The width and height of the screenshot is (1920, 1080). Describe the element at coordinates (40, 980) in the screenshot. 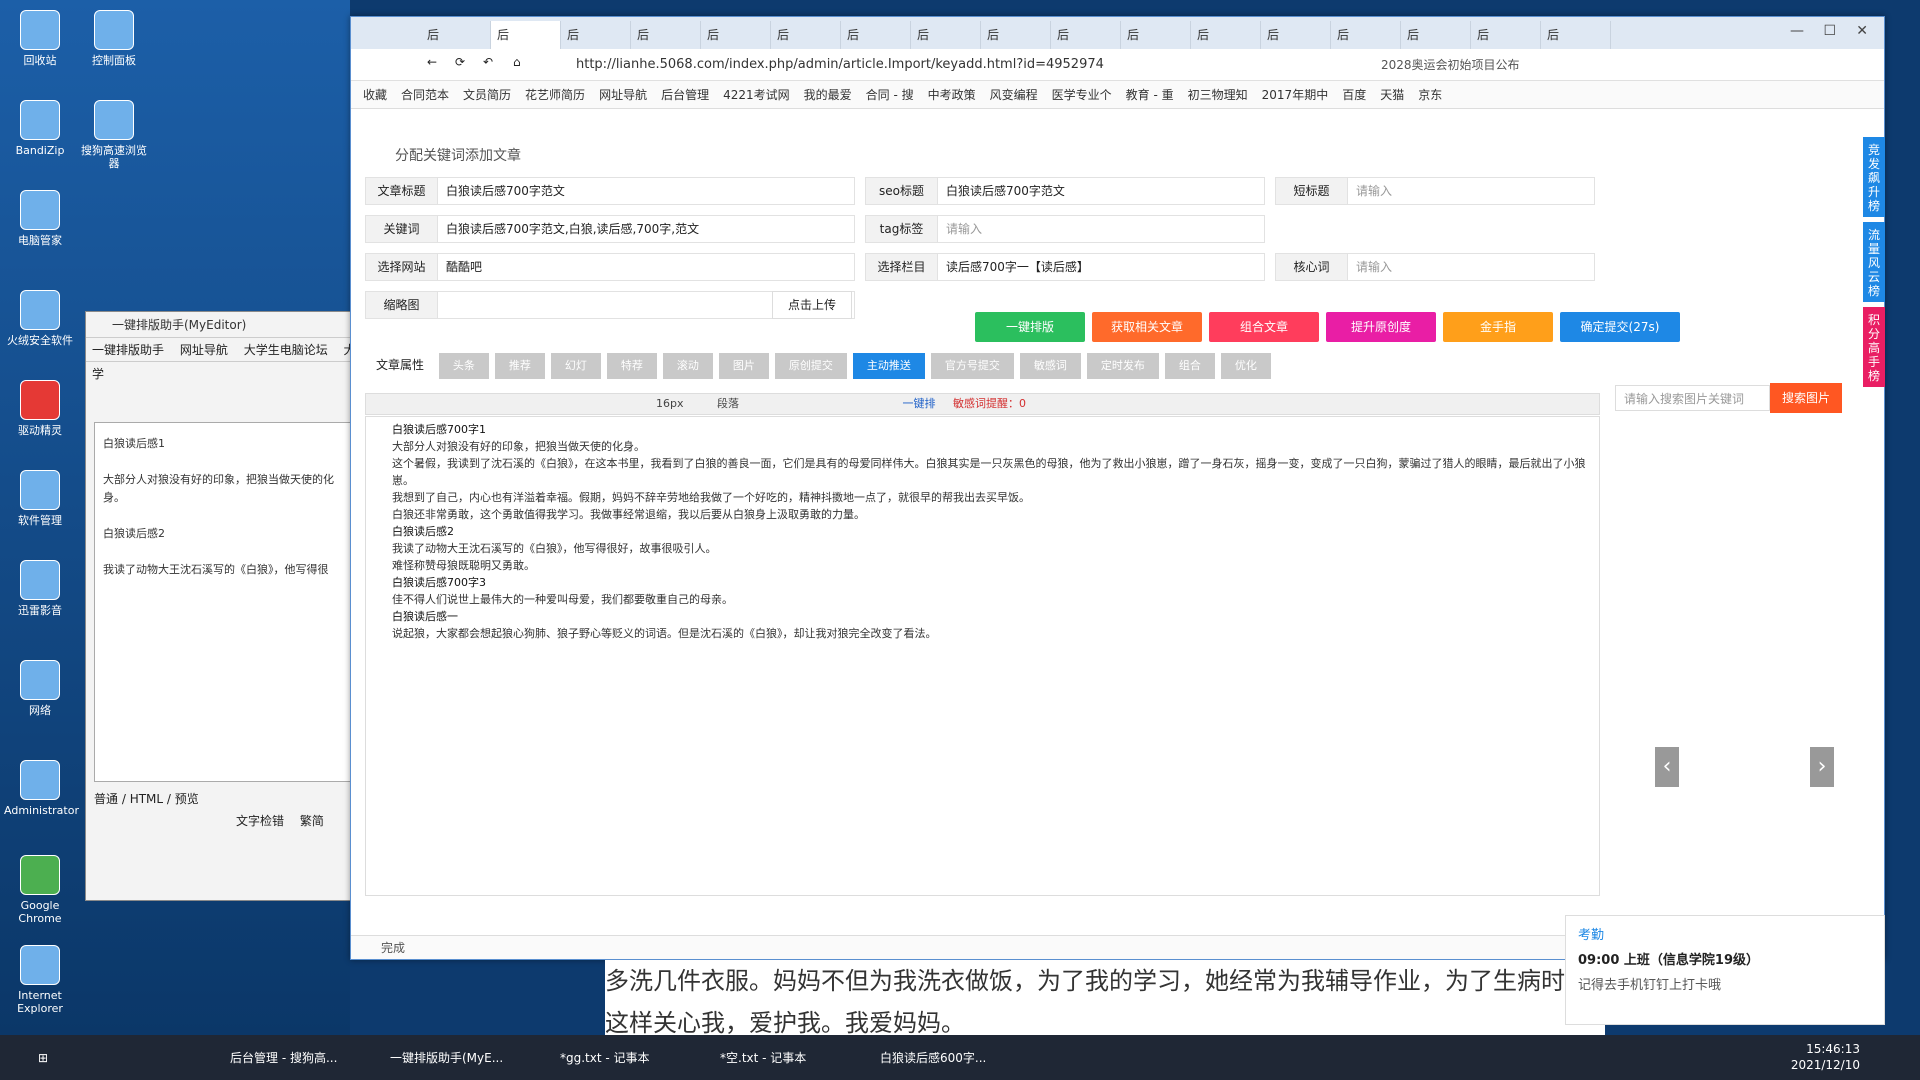

I see `desktop-icon-ie: Internet Explorer` at that location.